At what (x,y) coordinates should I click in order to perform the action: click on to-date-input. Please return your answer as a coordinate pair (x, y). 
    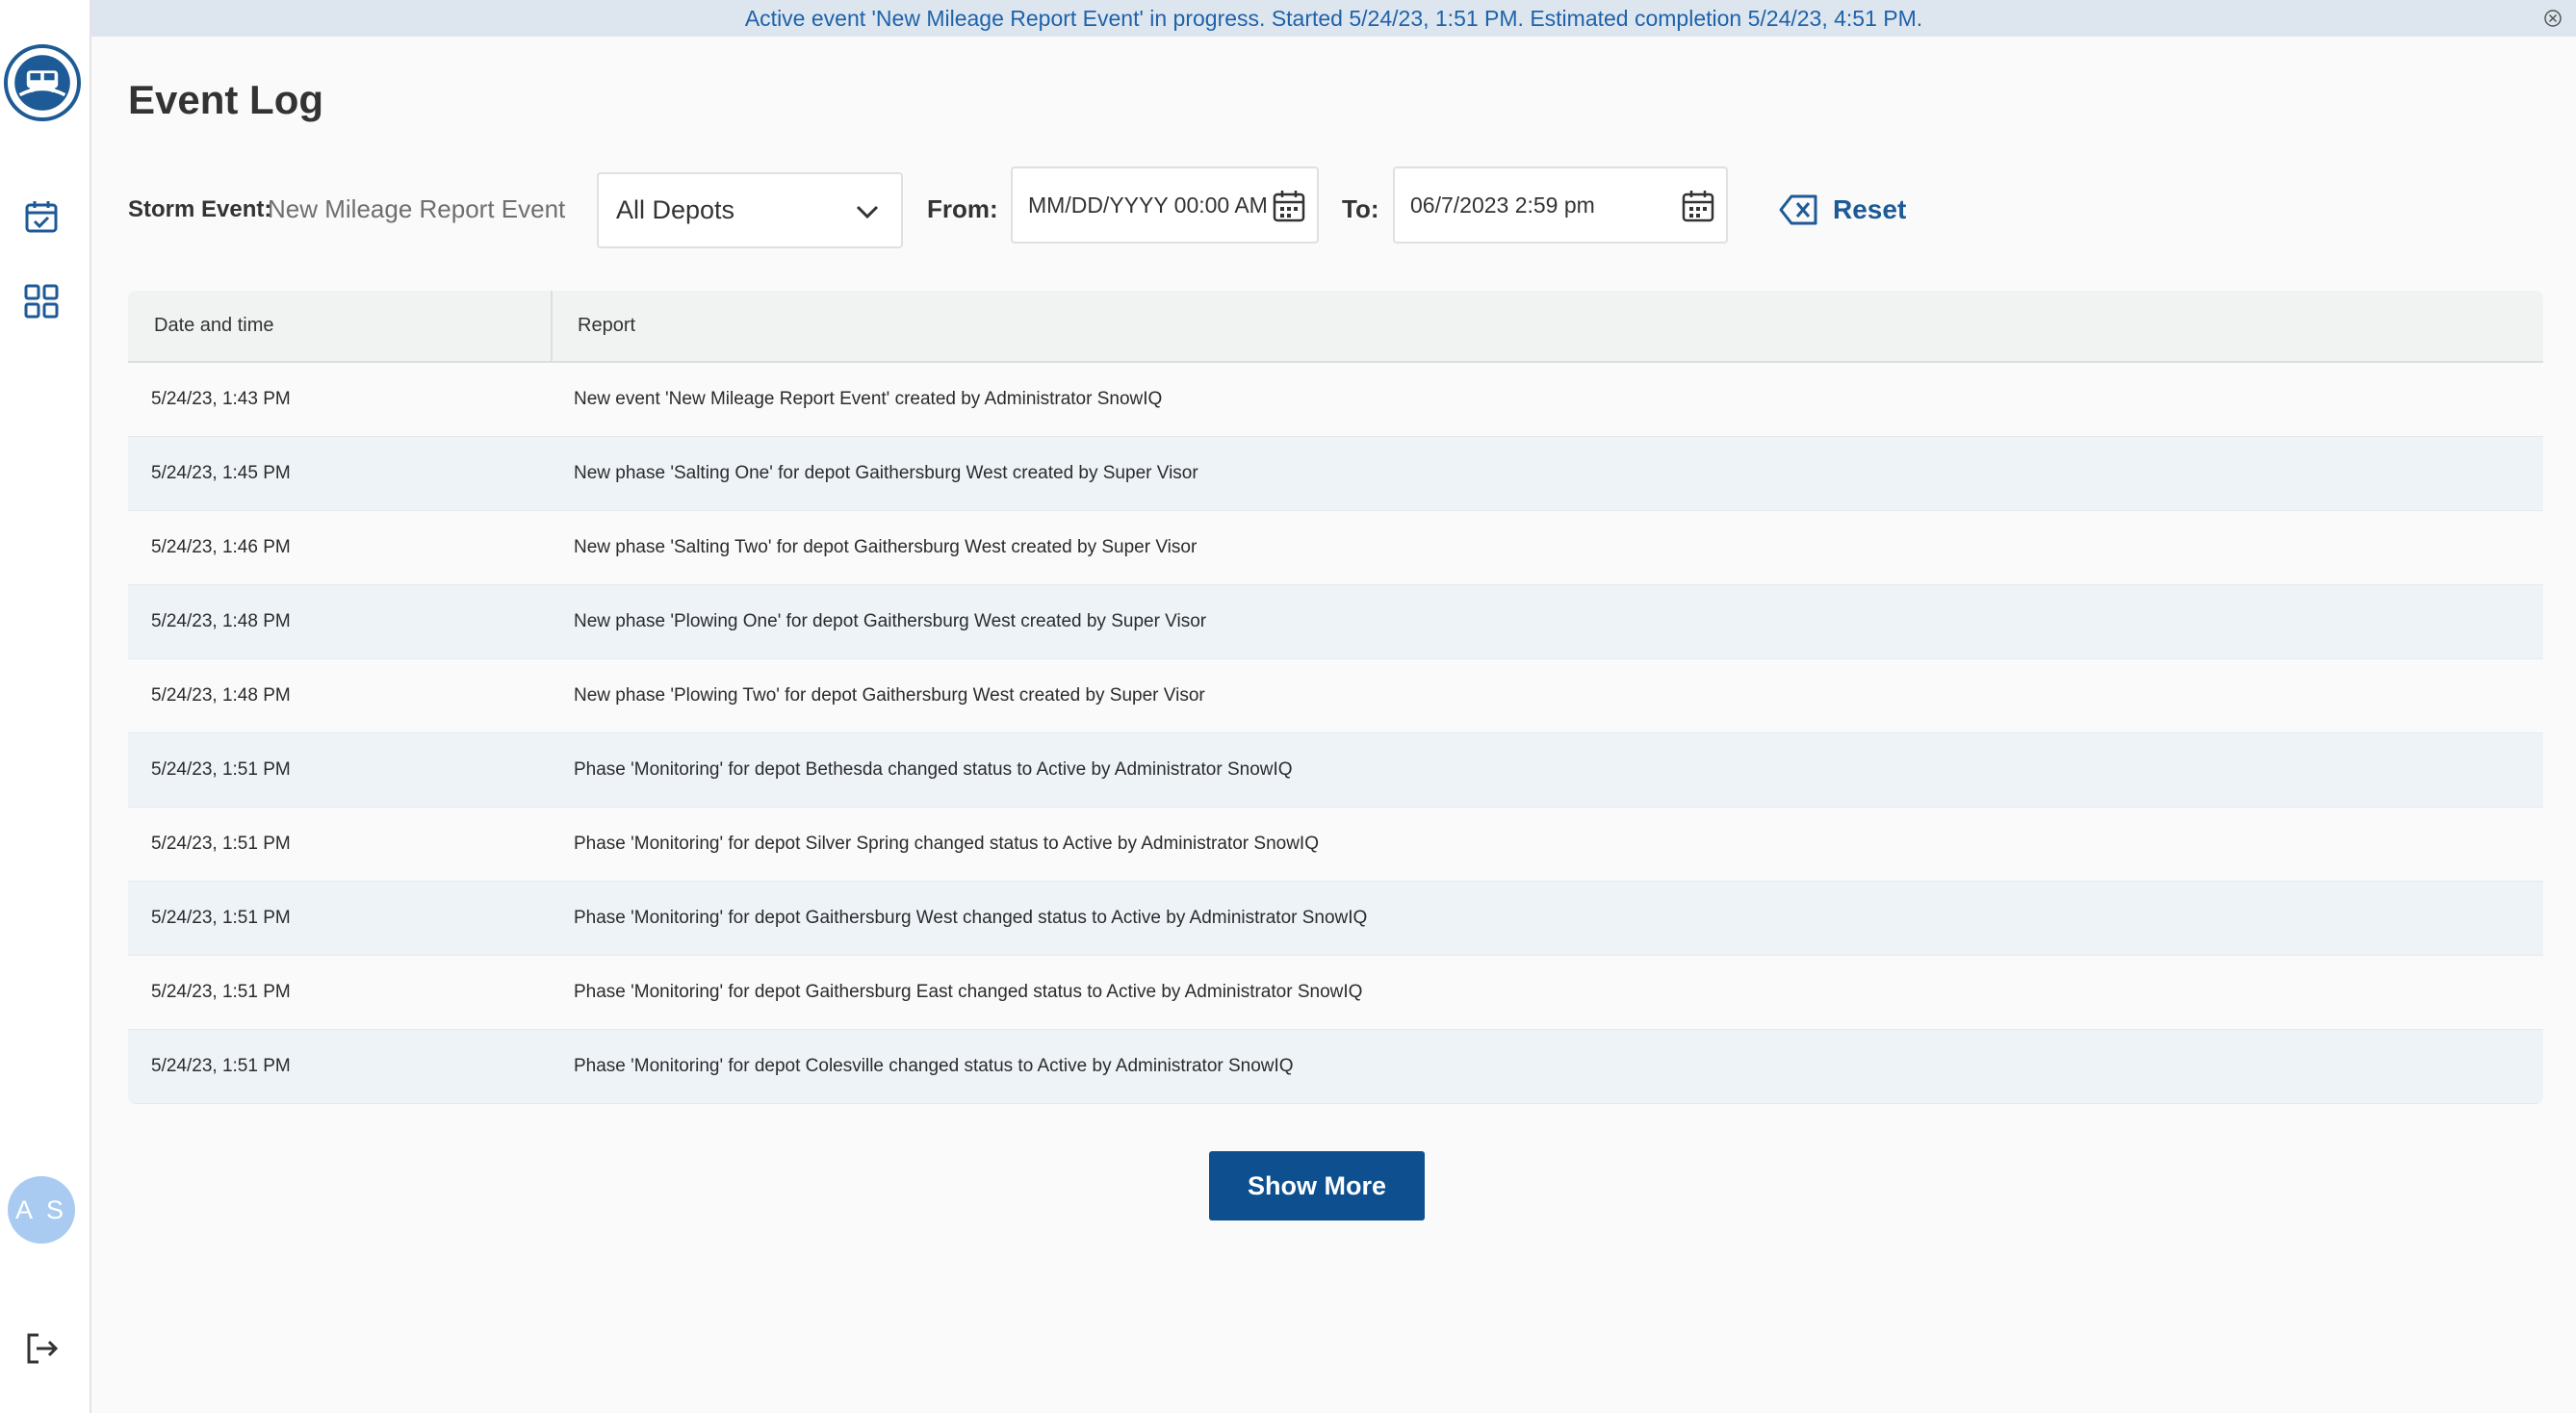
    Looking at the image, I should click on (1536, 205).